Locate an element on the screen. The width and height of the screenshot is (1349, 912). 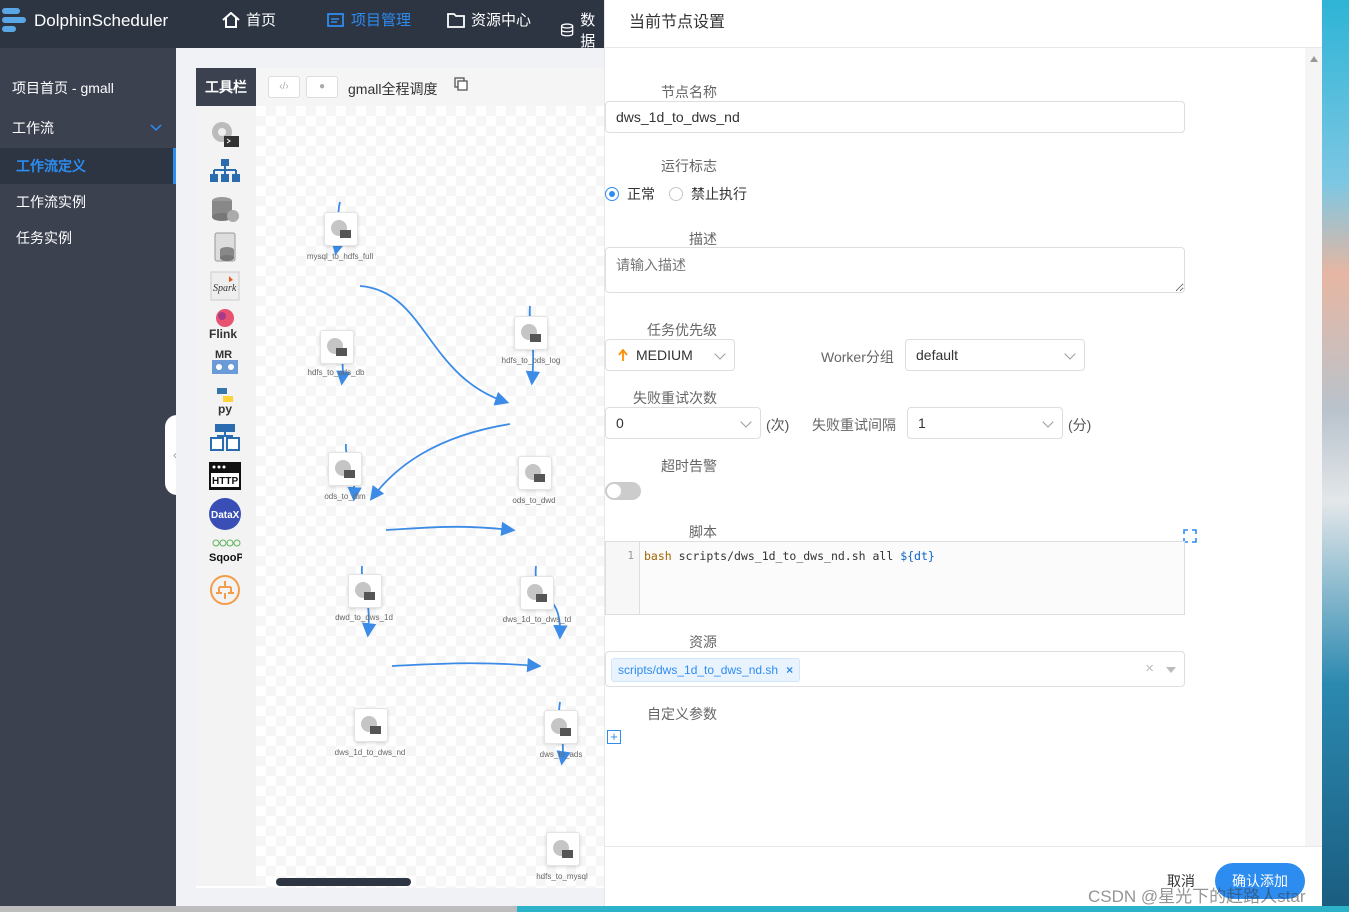
spark-tool: Spark is located at coordinates (225, 286).